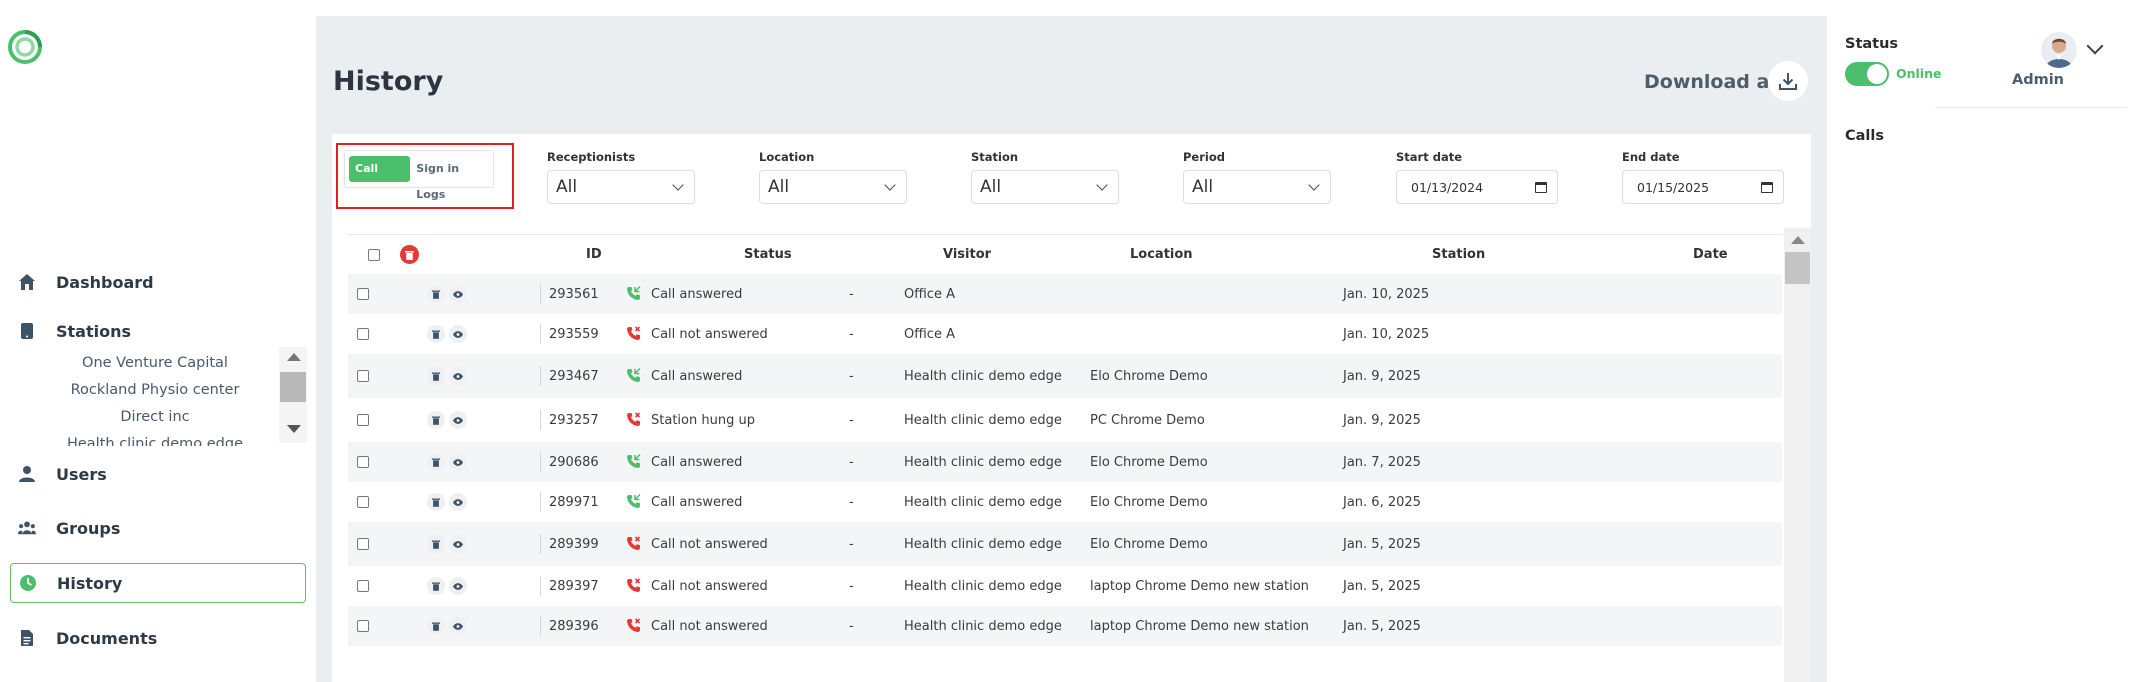 The image size is (2136, 682). Describe the element at coordinates (158, 638) in the screenshot. I see `nav-documents: Documents` at that location.